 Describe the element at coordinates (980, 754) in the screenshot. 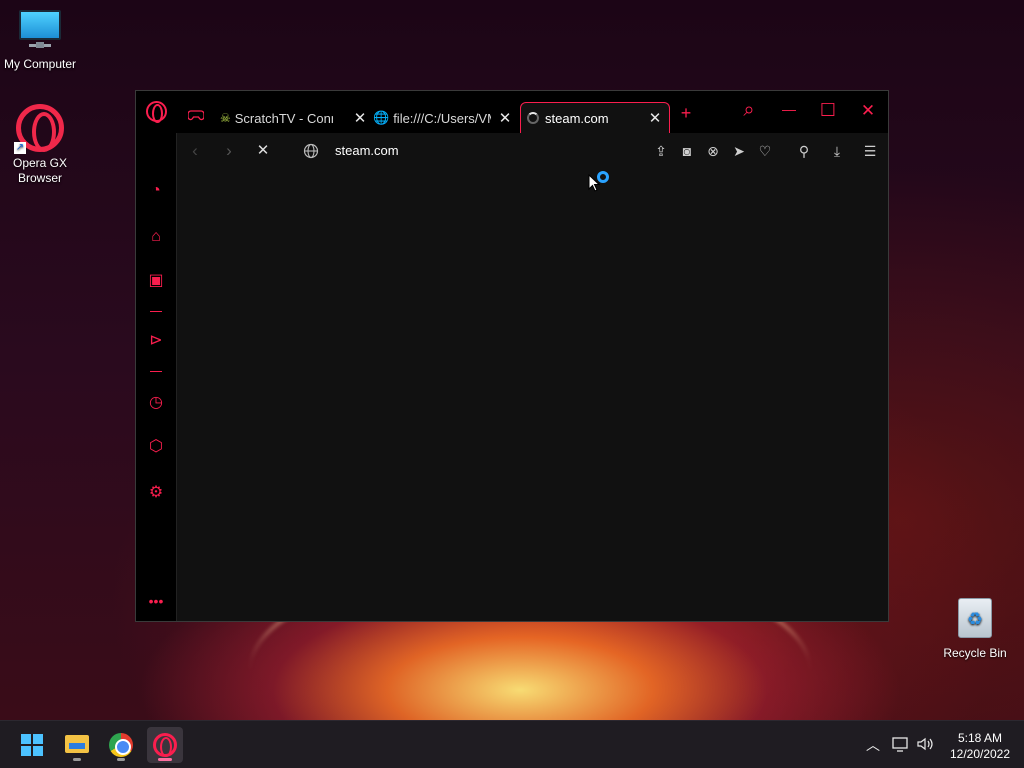

I see `clock-date: 12/20/2022` at that location.